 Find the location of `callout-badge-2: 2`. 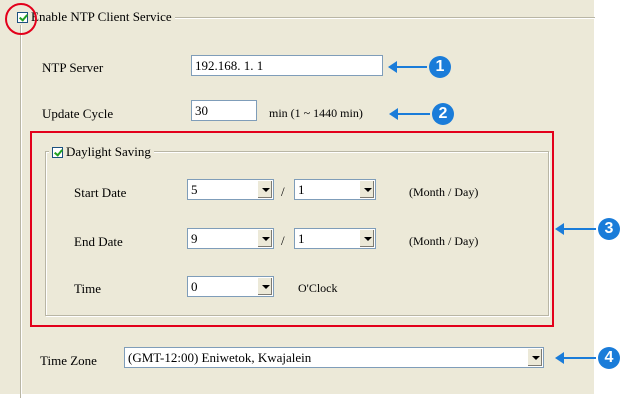

callout-badge-2: 2 is located at coordinates (443, 114).